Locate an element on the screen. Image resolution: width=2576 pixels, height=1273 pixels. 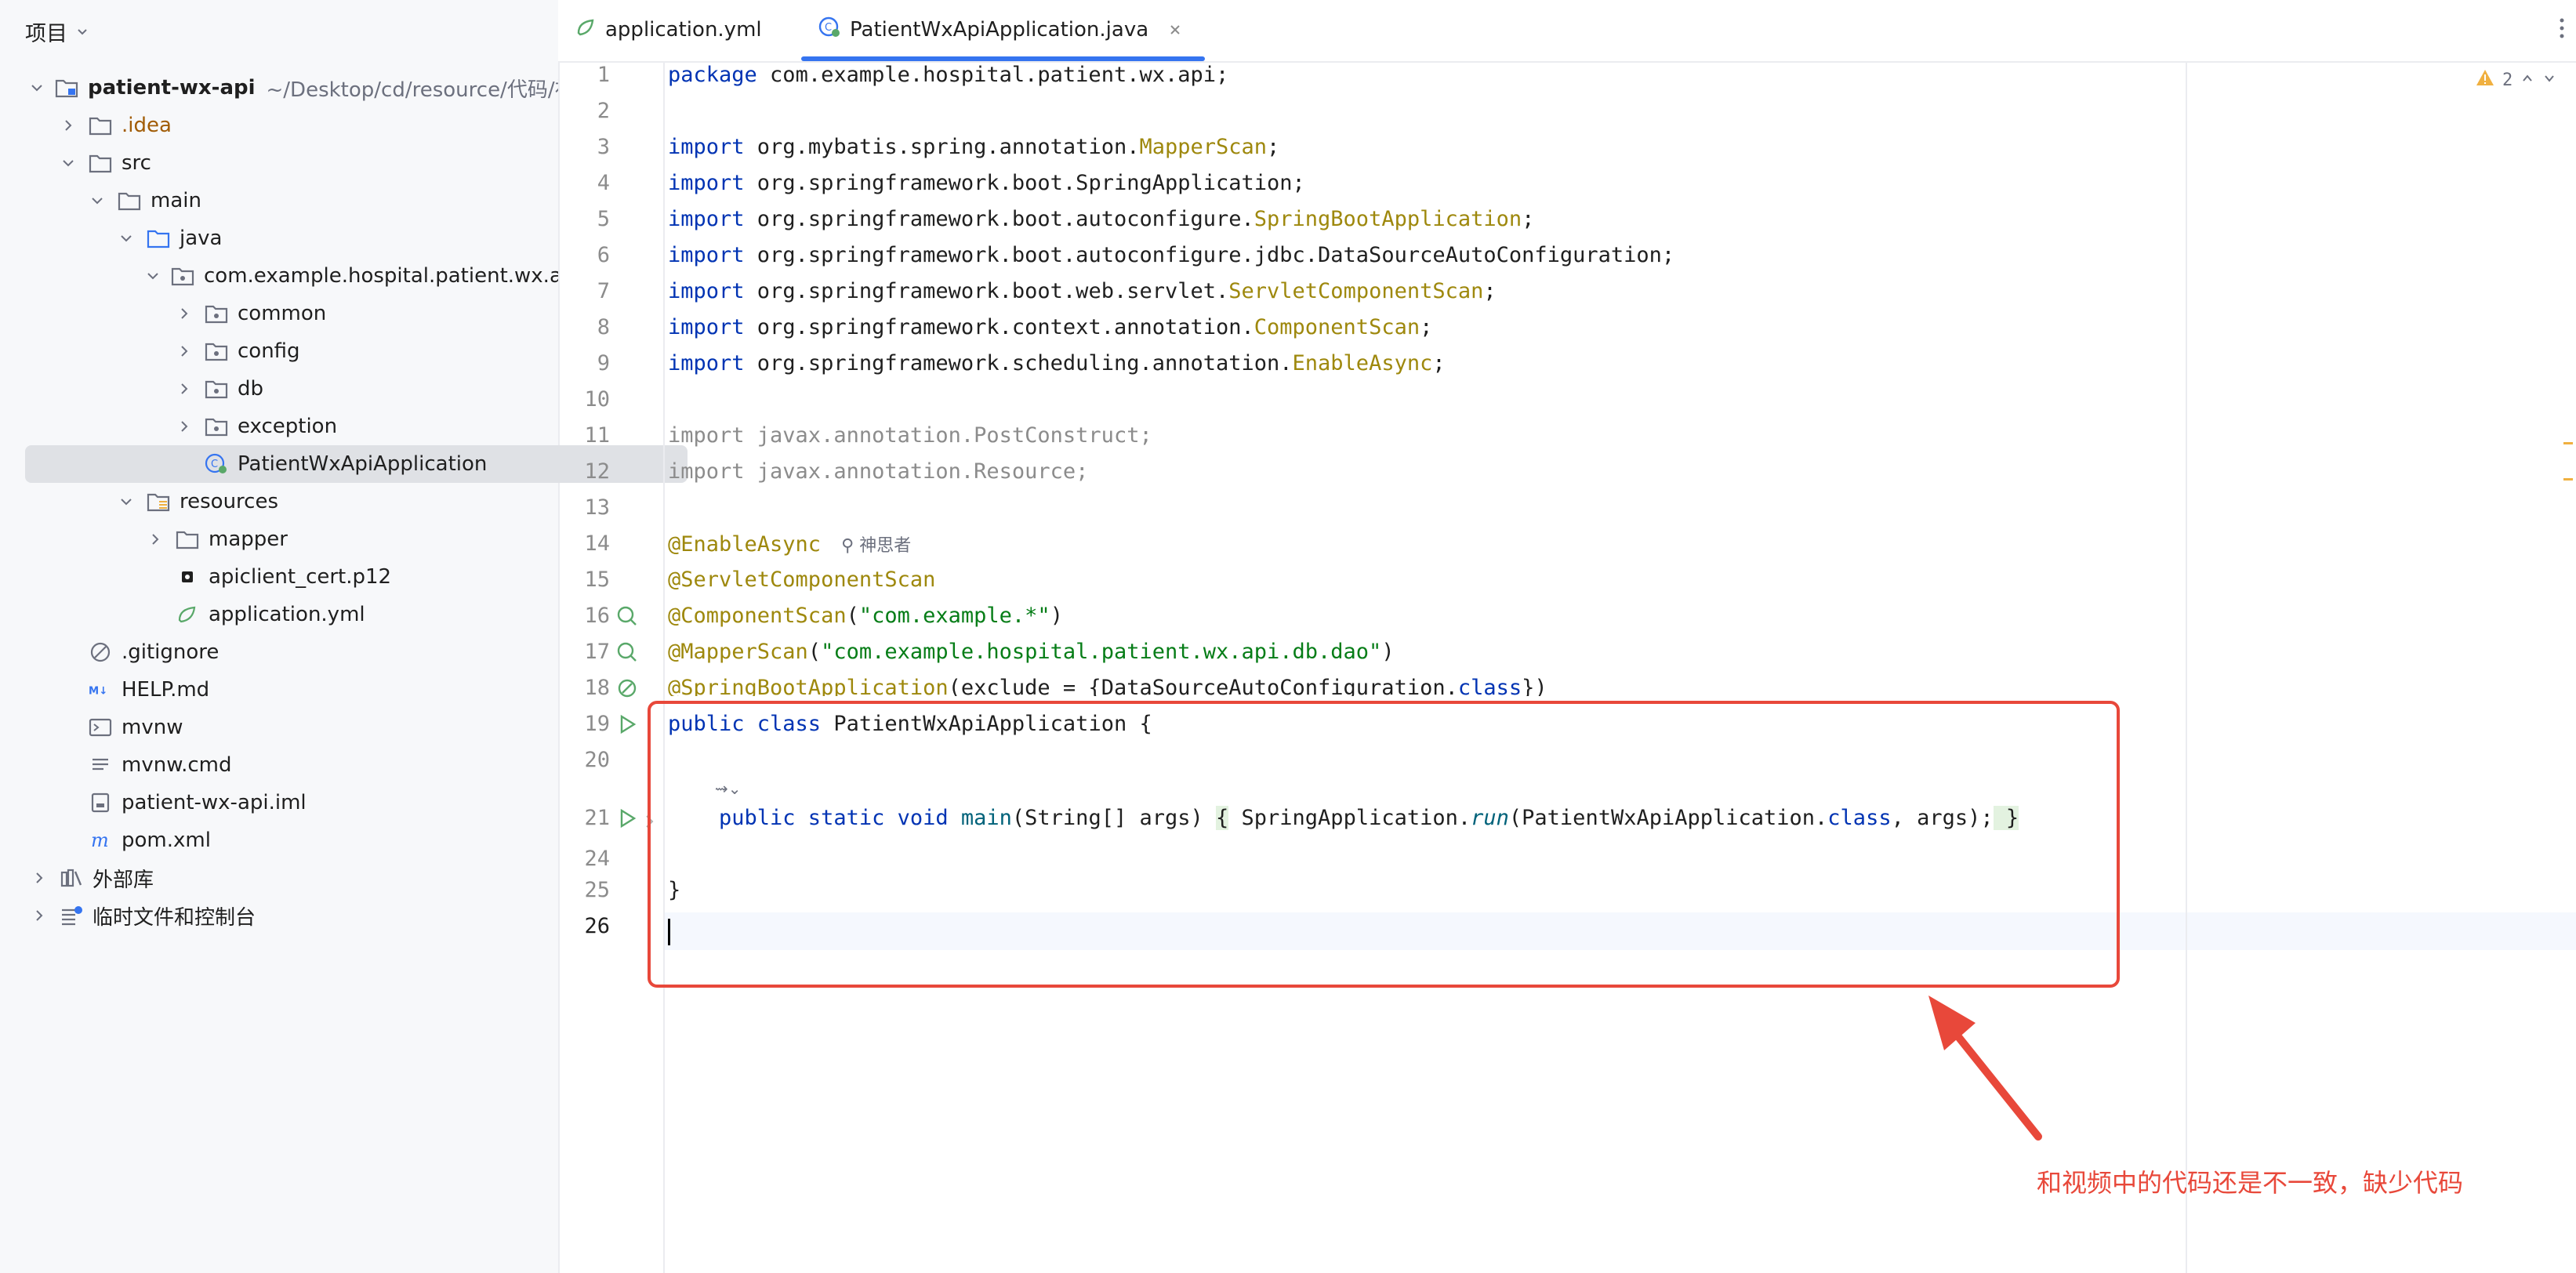
more-options-icon is located at coordinates (2562, 30).